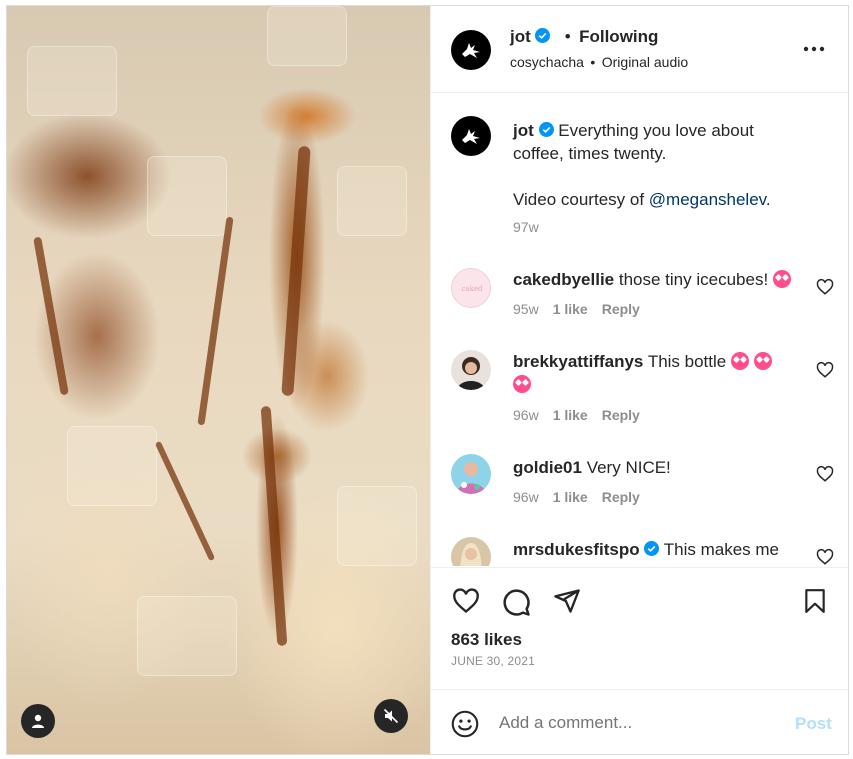 The image size is (853, 759). I want to click on caption-credit-suffix: ., so click(768, 199).